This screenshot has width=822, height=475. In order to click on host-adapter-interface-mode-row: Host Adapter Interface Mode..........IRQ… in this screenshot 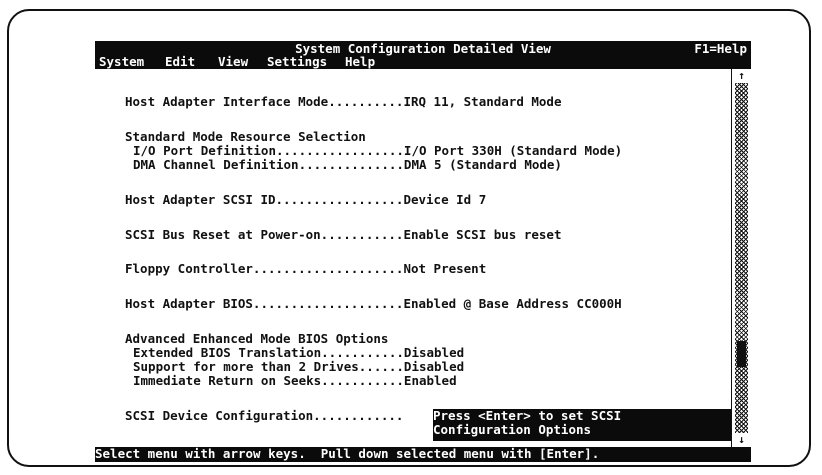, I will do `click(343, 102)`.